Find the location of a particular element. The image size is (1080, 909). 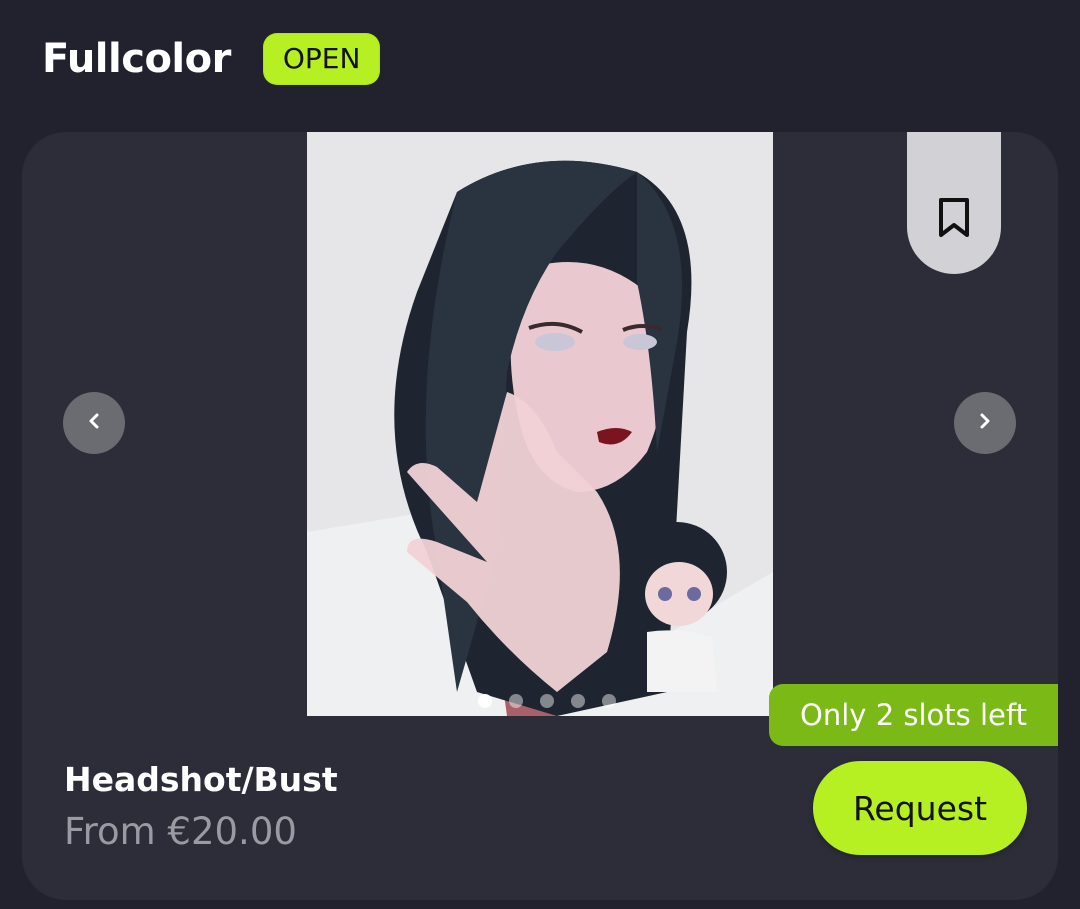

slots-left-badge: Only 2 slots left is located at coordinates (913, 715).